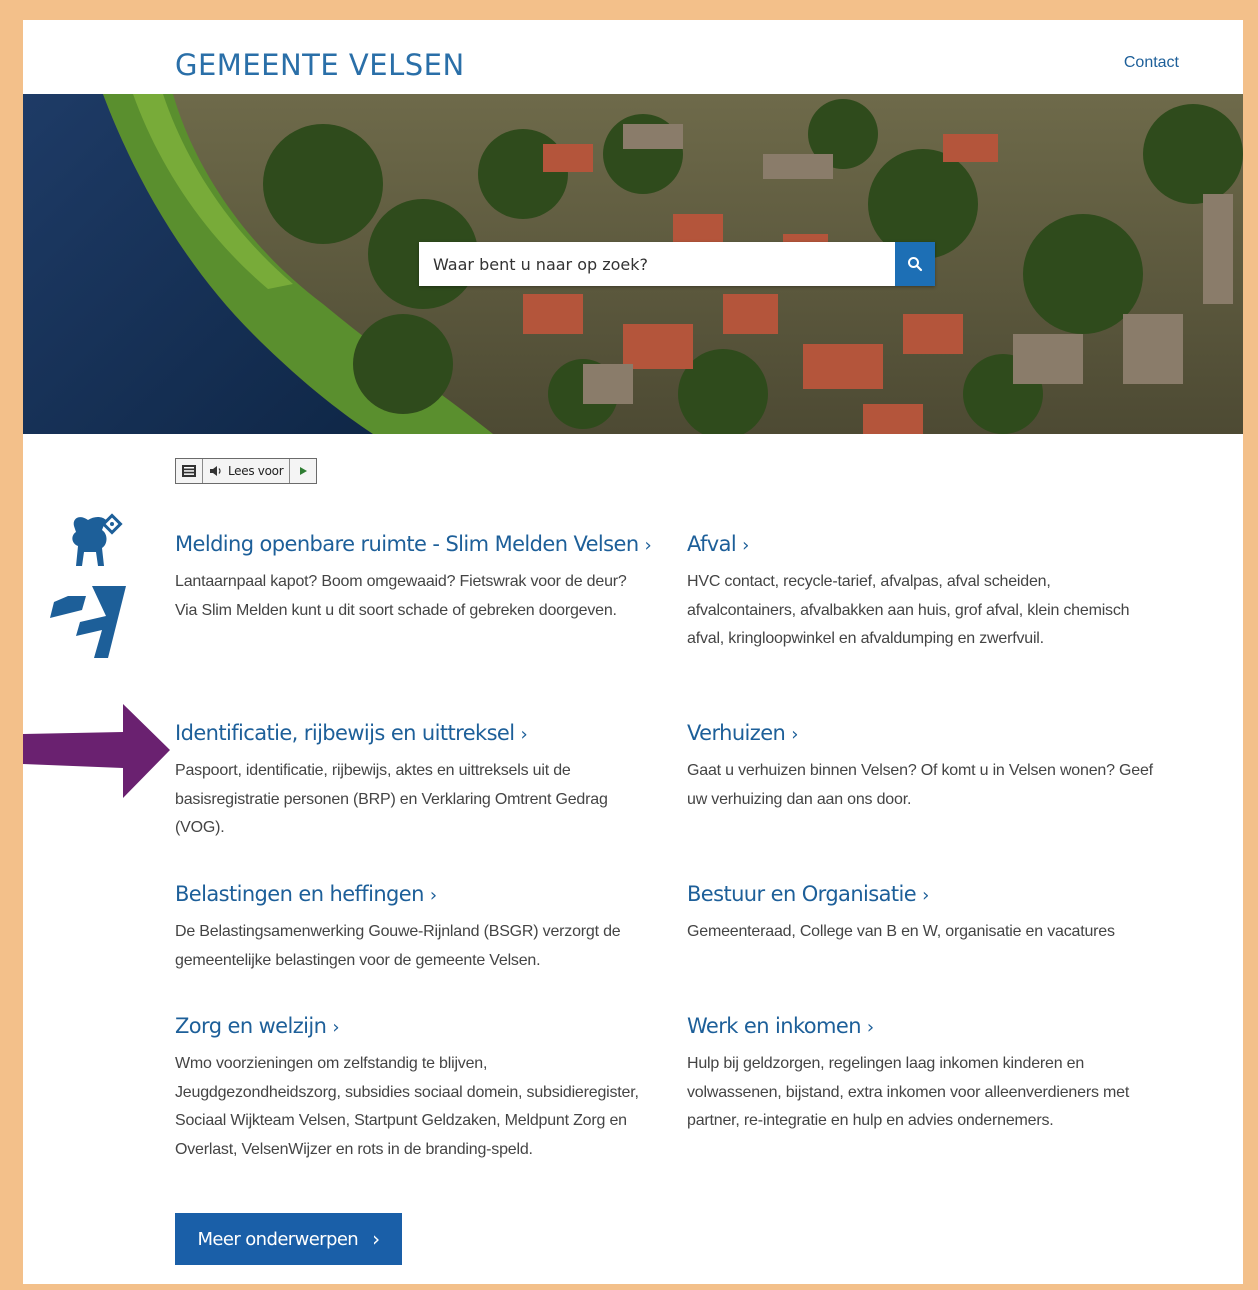  What do you see at coordinates (215, 471) in the screenshot?
I see `speaker-icon` at bounding box center [215, 471].